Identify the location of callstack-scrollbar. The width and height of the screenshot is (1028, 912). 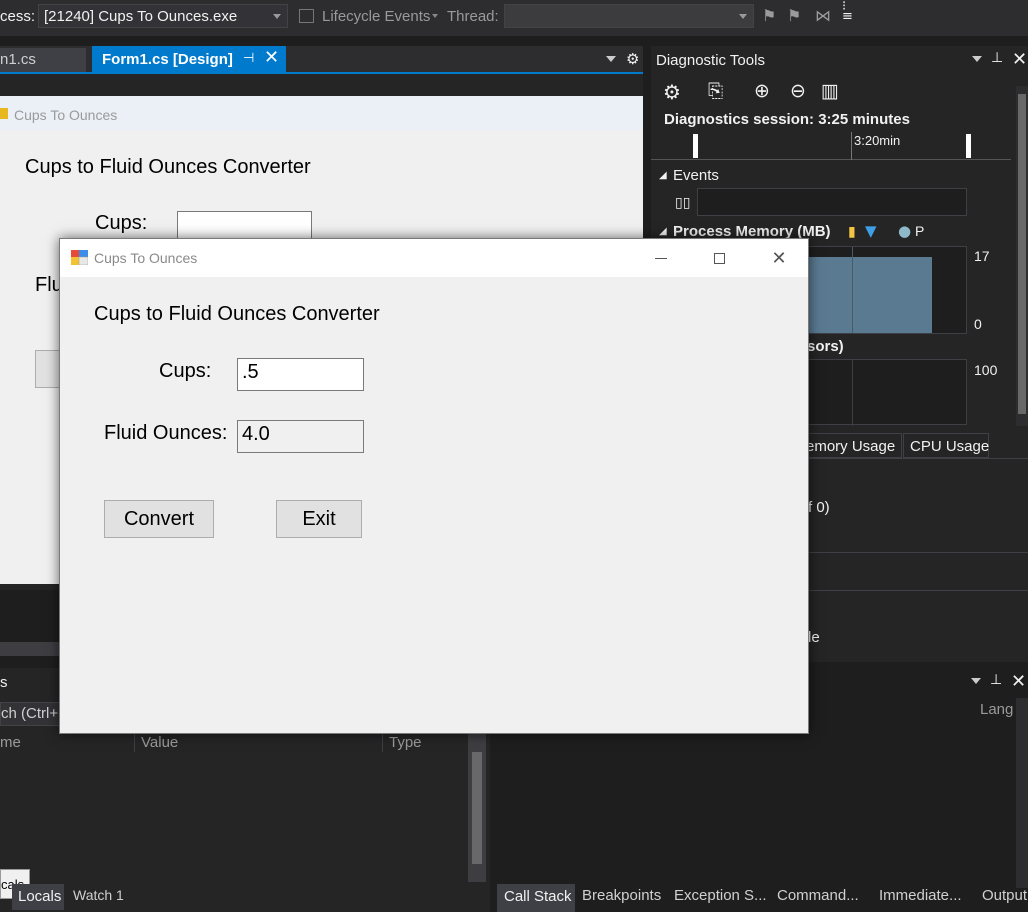
(1022, 793).